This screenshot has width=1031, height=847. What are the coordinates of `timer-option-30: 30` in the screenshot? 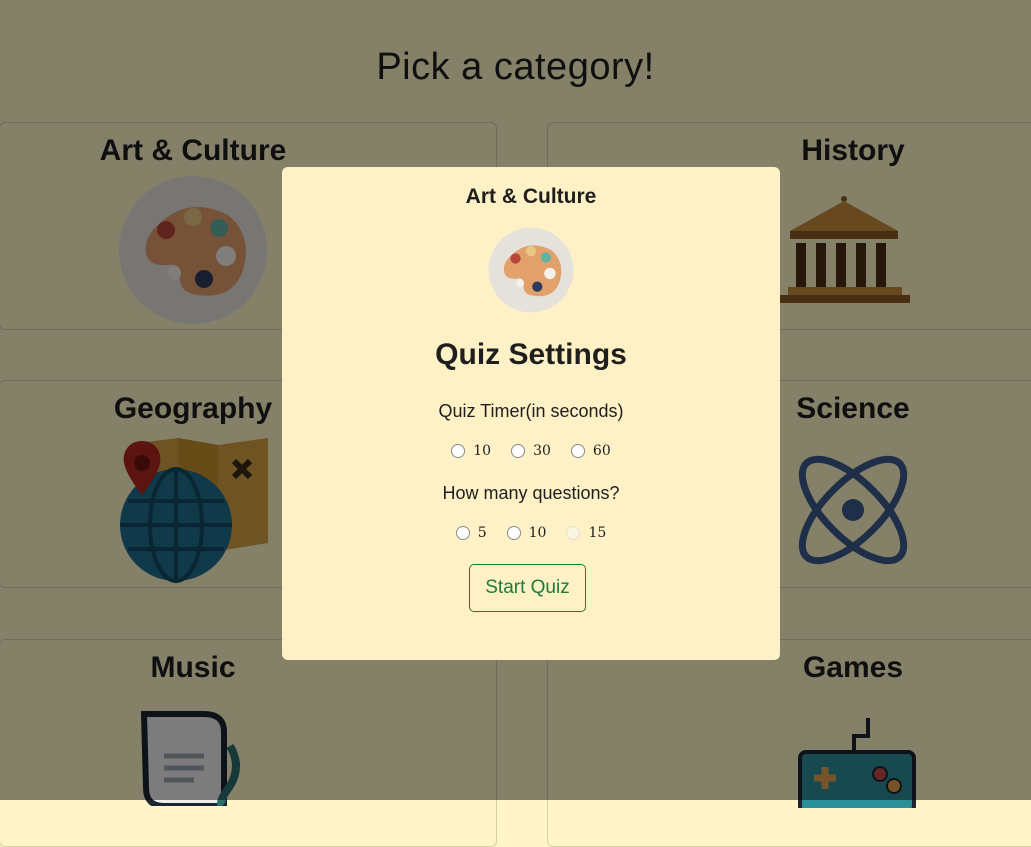 It's located at (531, 451).